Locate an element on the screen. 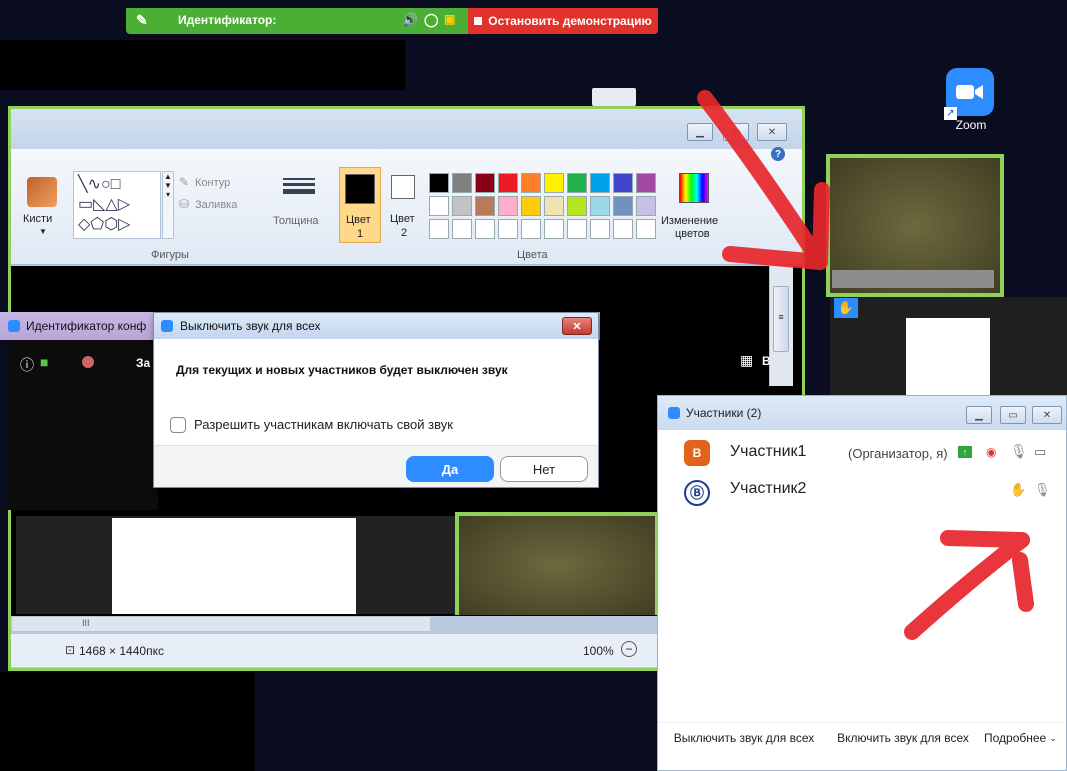 This screenshot has width=1067, height=771. line-shape-icon: ╲∿○□ is located at coordinates (99, 184).